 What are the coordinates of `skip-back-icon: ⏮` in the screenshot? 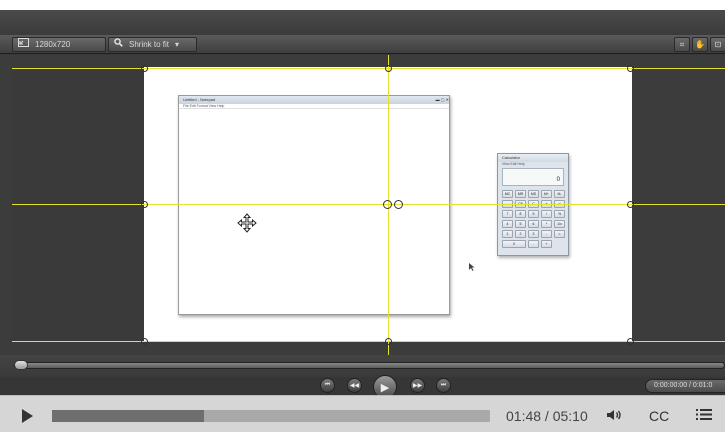 It's located at (327, 385).